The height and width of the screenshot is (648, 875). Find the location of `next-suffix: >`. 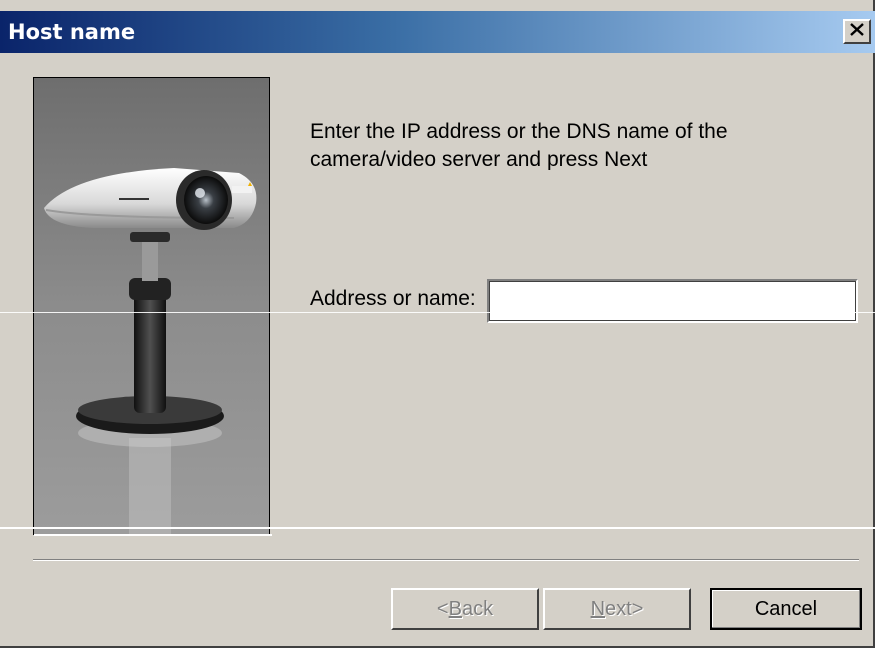

next-suffix: > is located at coordinates (637, 608).